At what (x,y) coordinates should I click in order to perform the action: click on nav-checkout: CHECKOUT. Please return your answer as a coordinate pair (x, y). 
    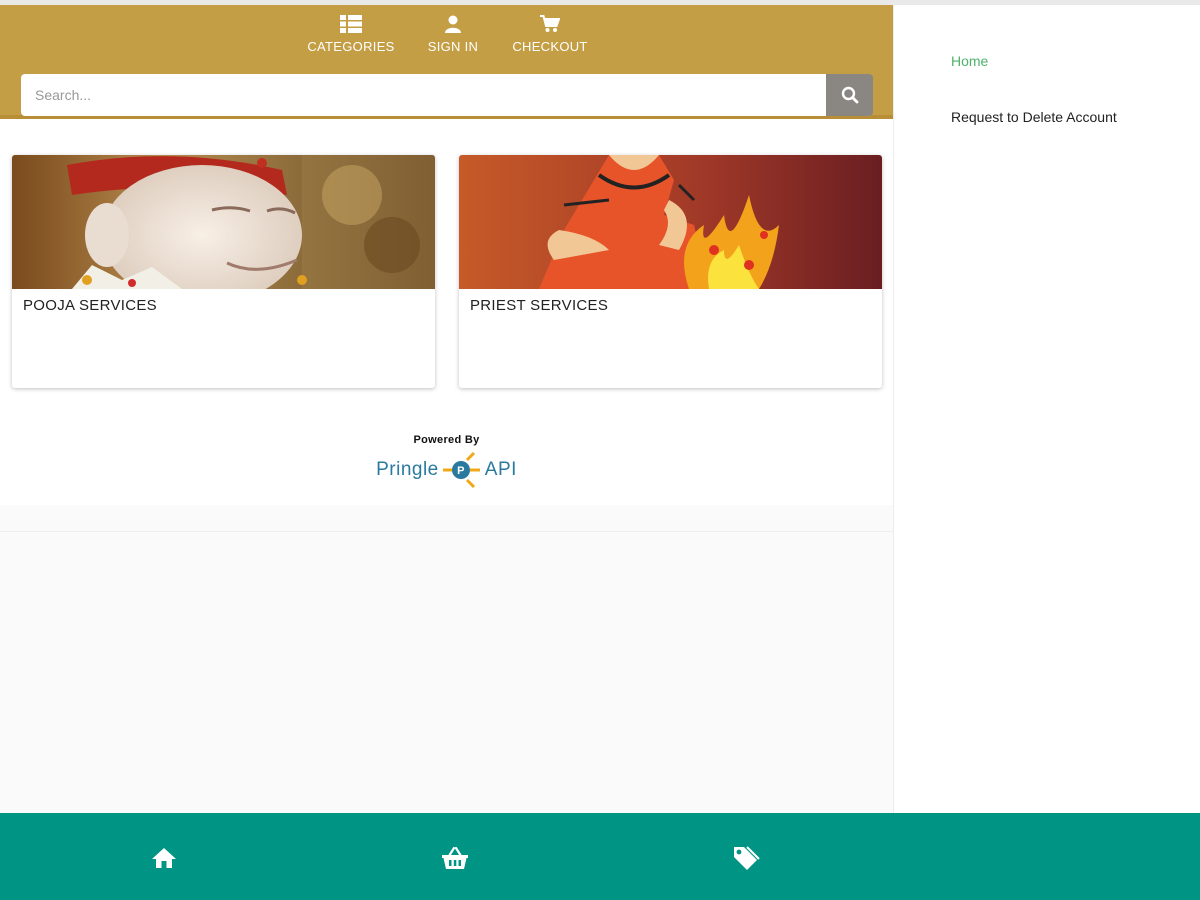
    Looking at the image, I should click on (550, 34).